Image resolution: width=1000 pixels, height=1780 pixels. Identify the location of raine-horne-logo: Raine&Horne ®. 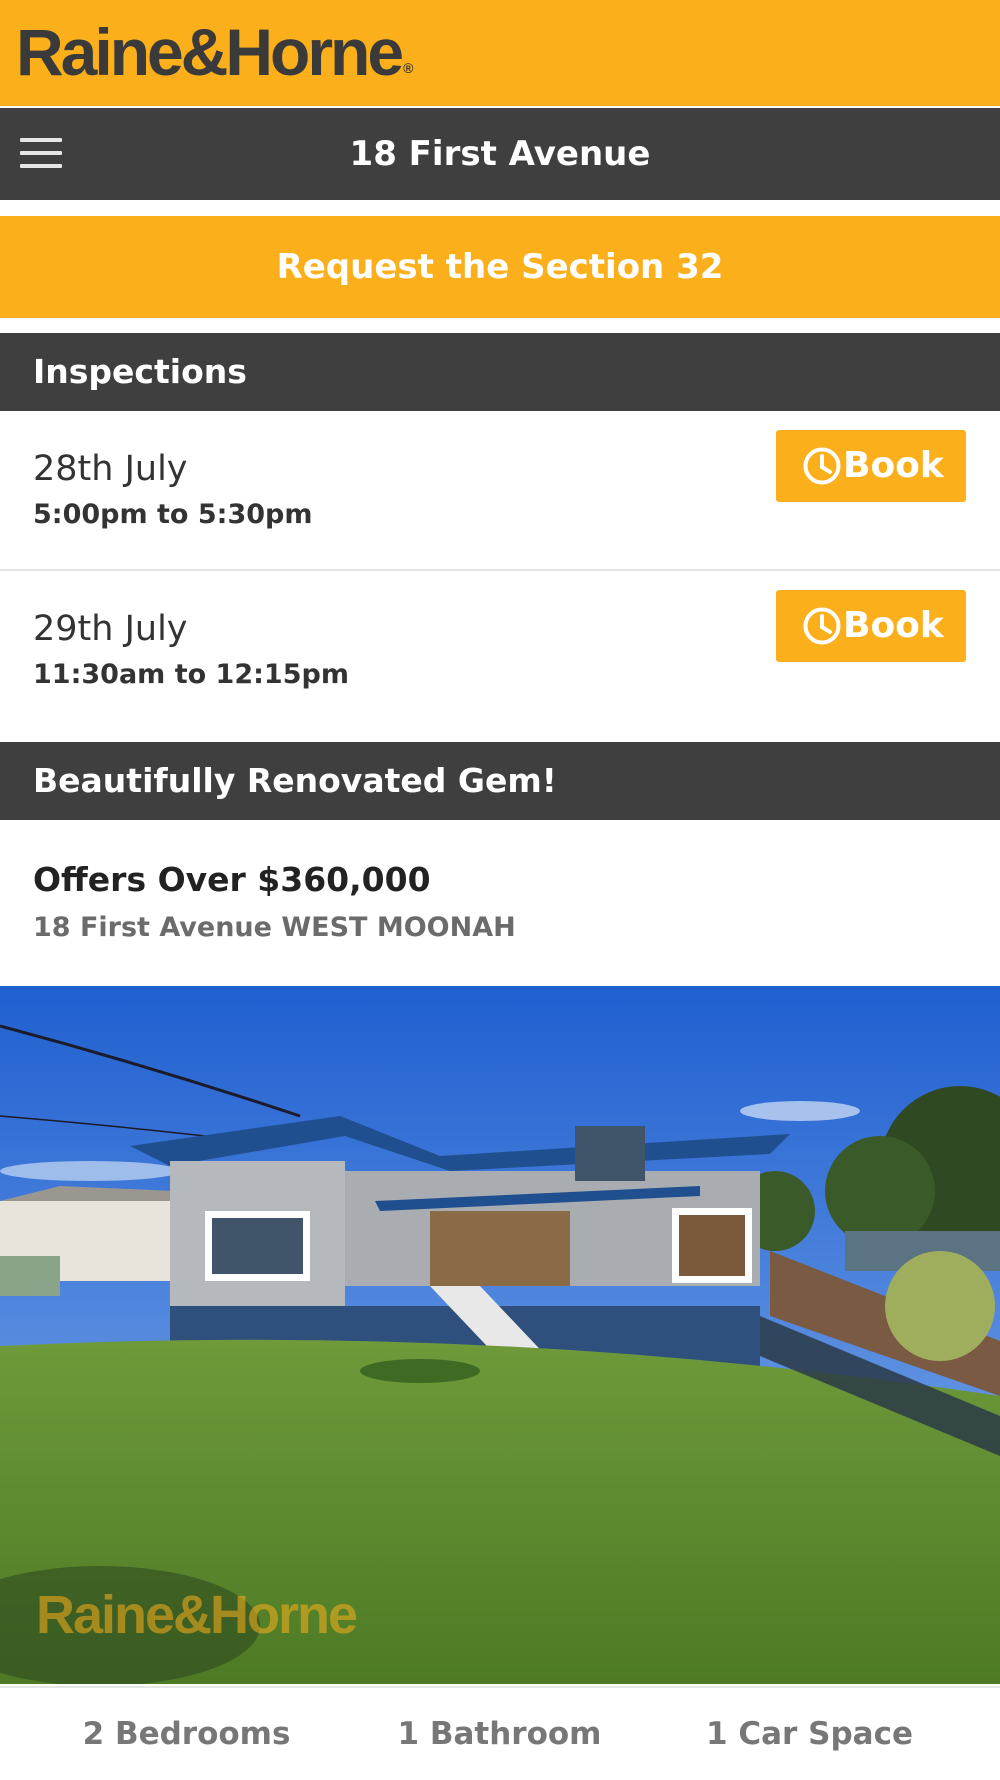
(214, 60).